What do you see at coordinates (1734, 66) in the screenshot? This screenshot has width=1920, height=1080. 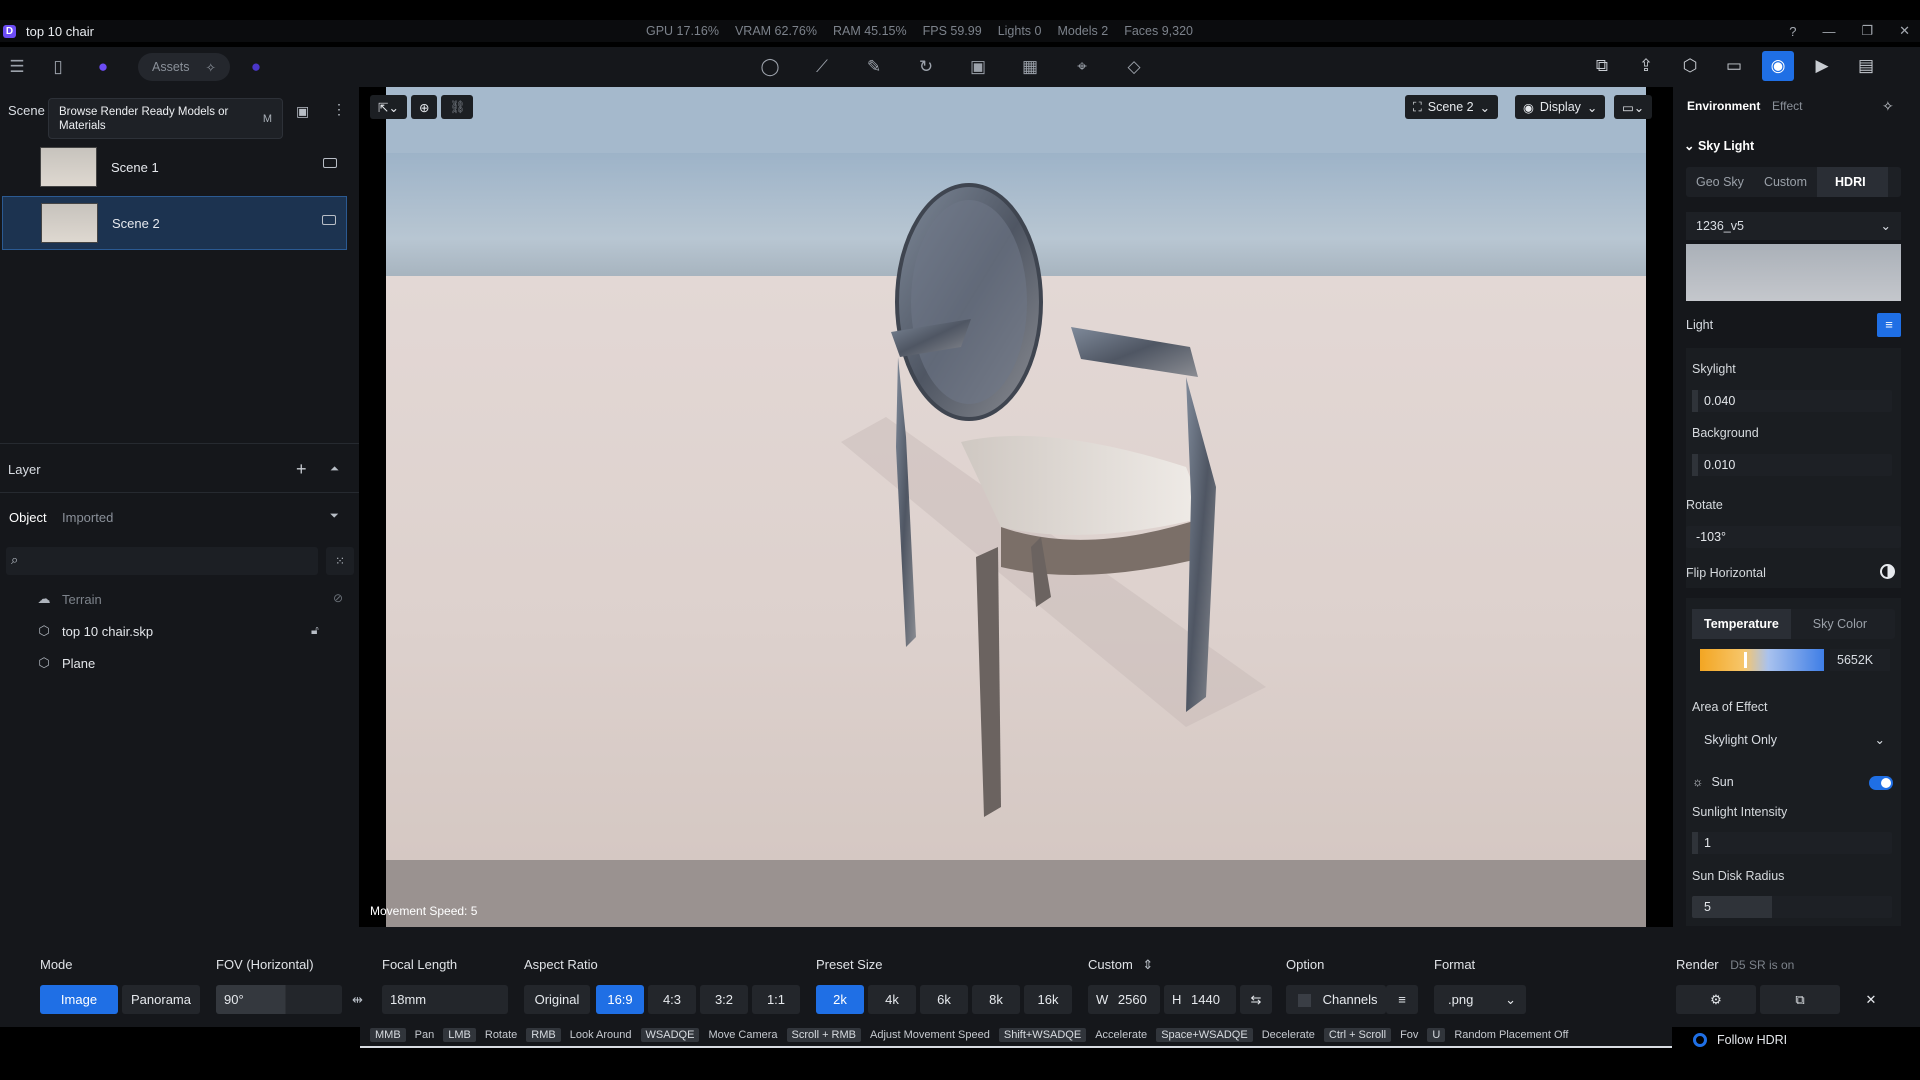 I see `monitor-icon: ▭` at bounding box center [1734, 66].